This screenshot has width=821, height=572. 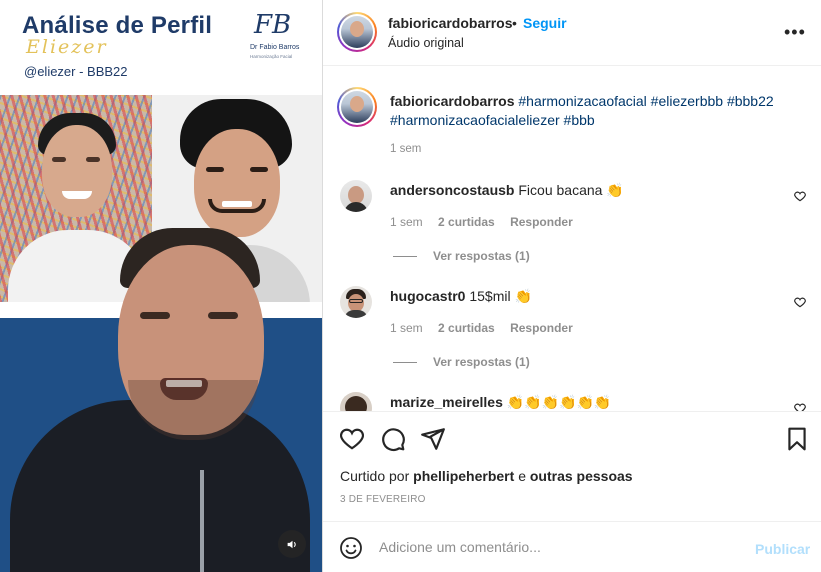 I want to click on liked-others: outras pessoas, so click(x=581, y=476).